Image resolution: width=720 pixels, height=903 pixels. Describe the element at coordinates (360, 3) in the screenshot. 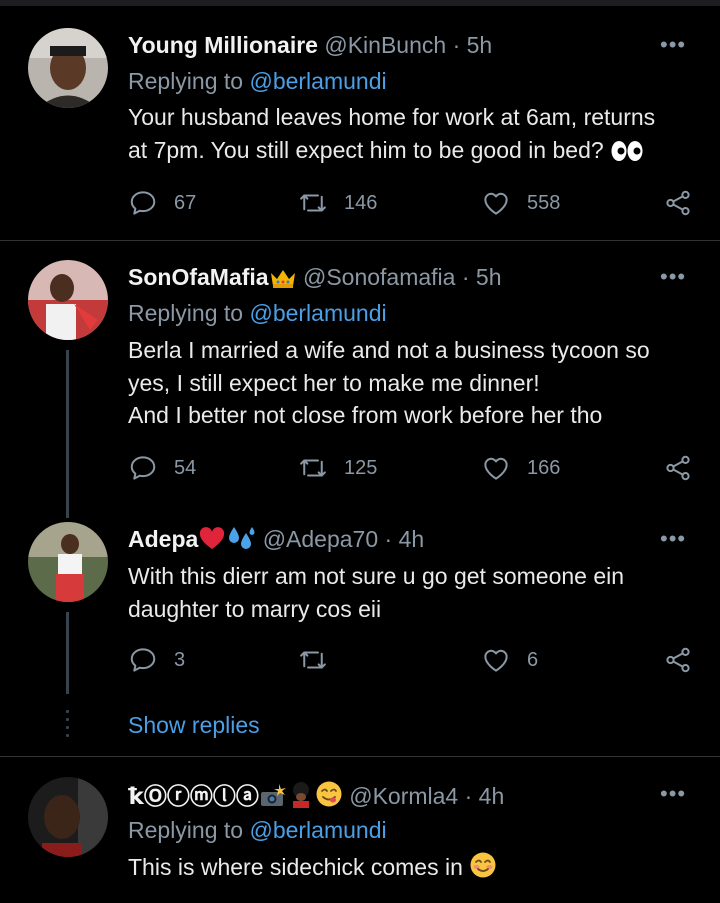

I see `top-bar` at that location.